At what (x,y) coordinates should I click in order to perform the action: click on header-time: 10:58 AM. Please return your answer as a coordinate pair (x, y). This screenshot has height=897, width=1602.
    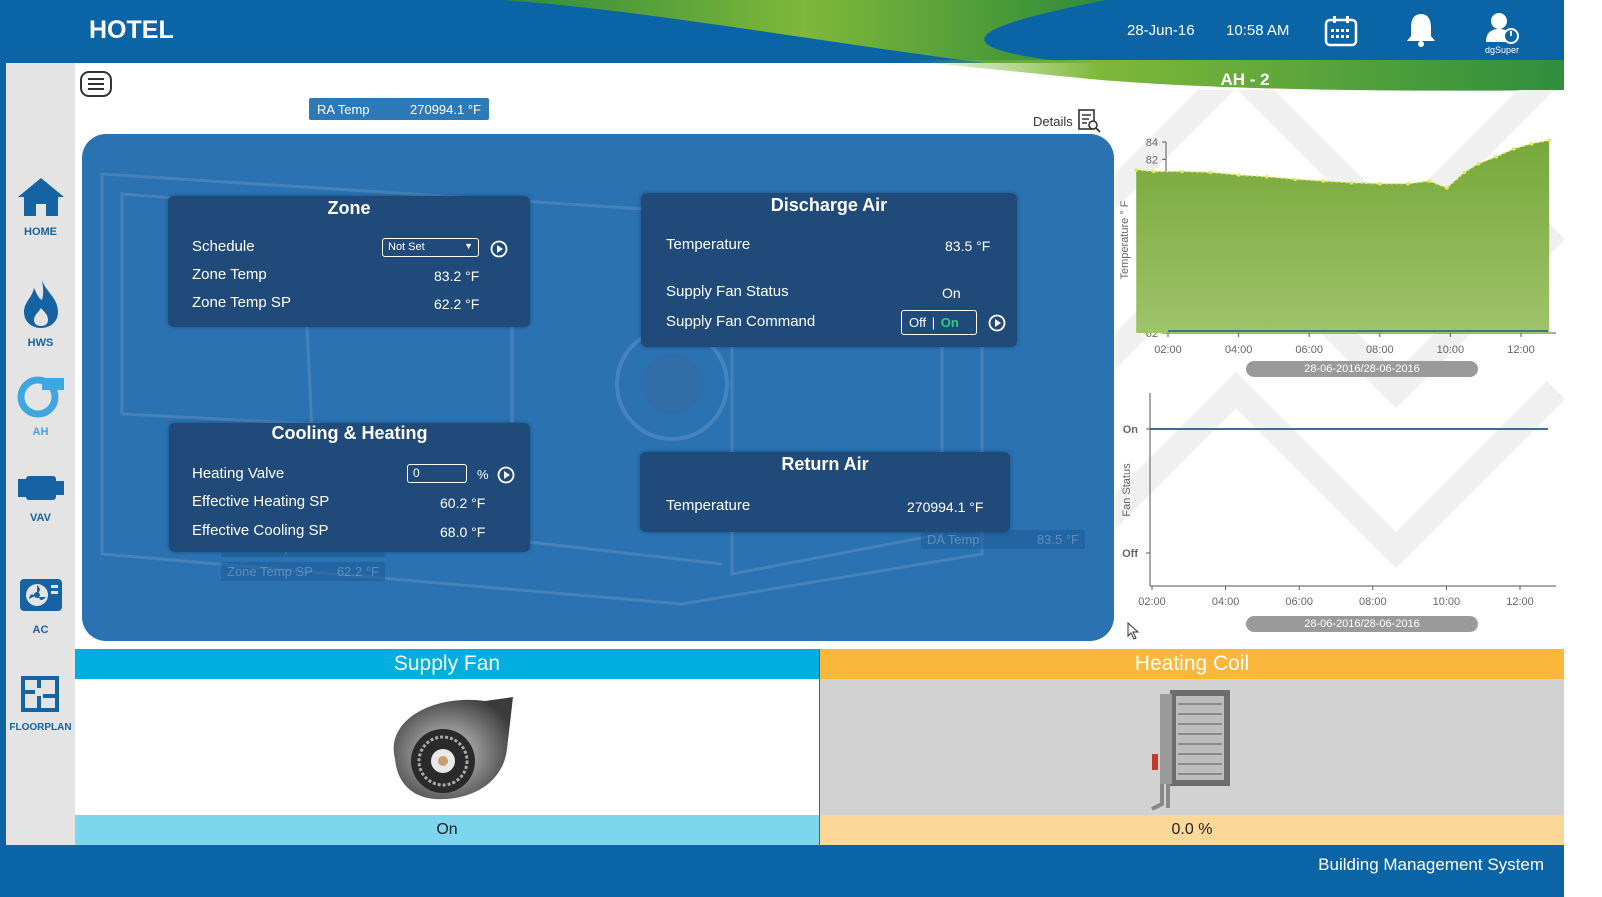
    Looking at the image, I should click on (1258, 30).